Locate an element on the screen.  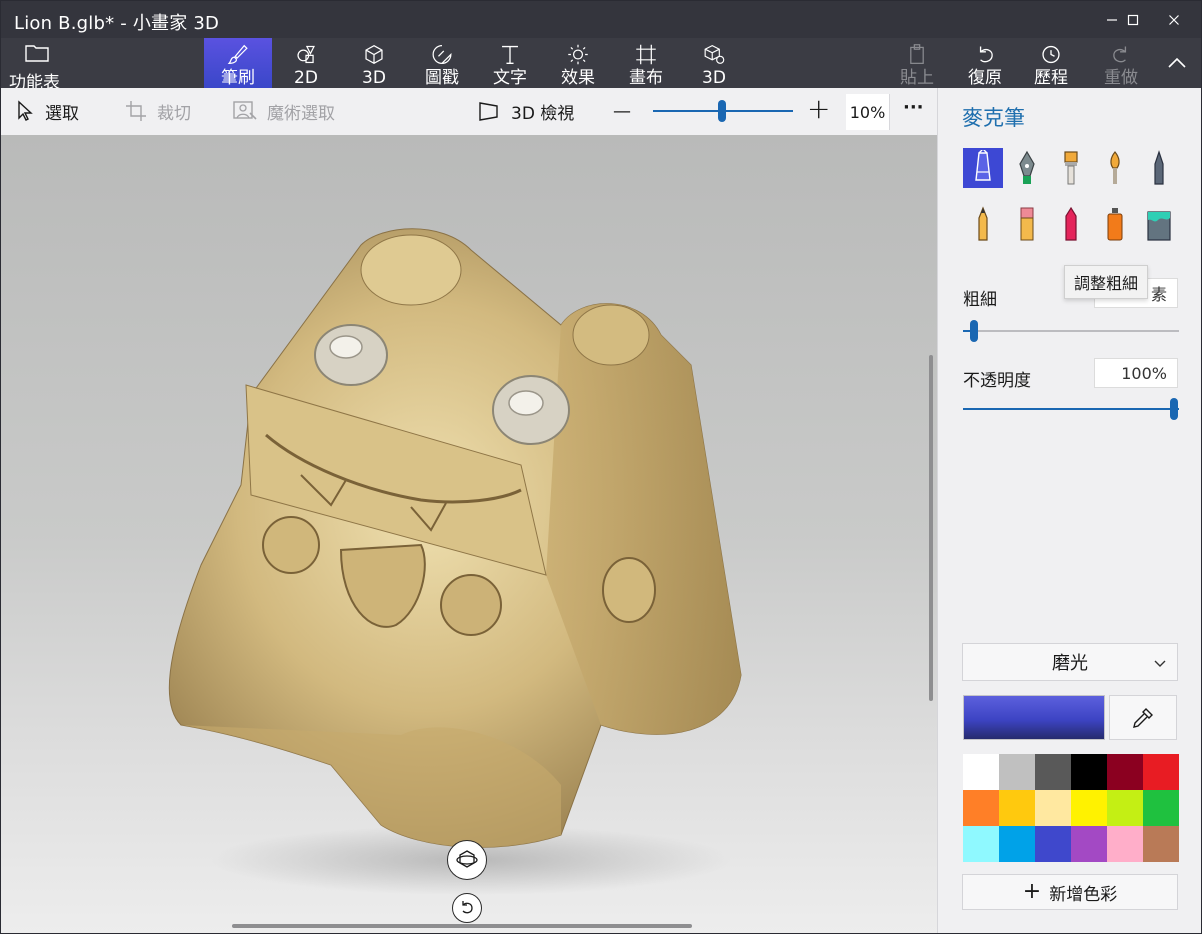
opacity-slider-thumb is located at coordinates (1174, 409).